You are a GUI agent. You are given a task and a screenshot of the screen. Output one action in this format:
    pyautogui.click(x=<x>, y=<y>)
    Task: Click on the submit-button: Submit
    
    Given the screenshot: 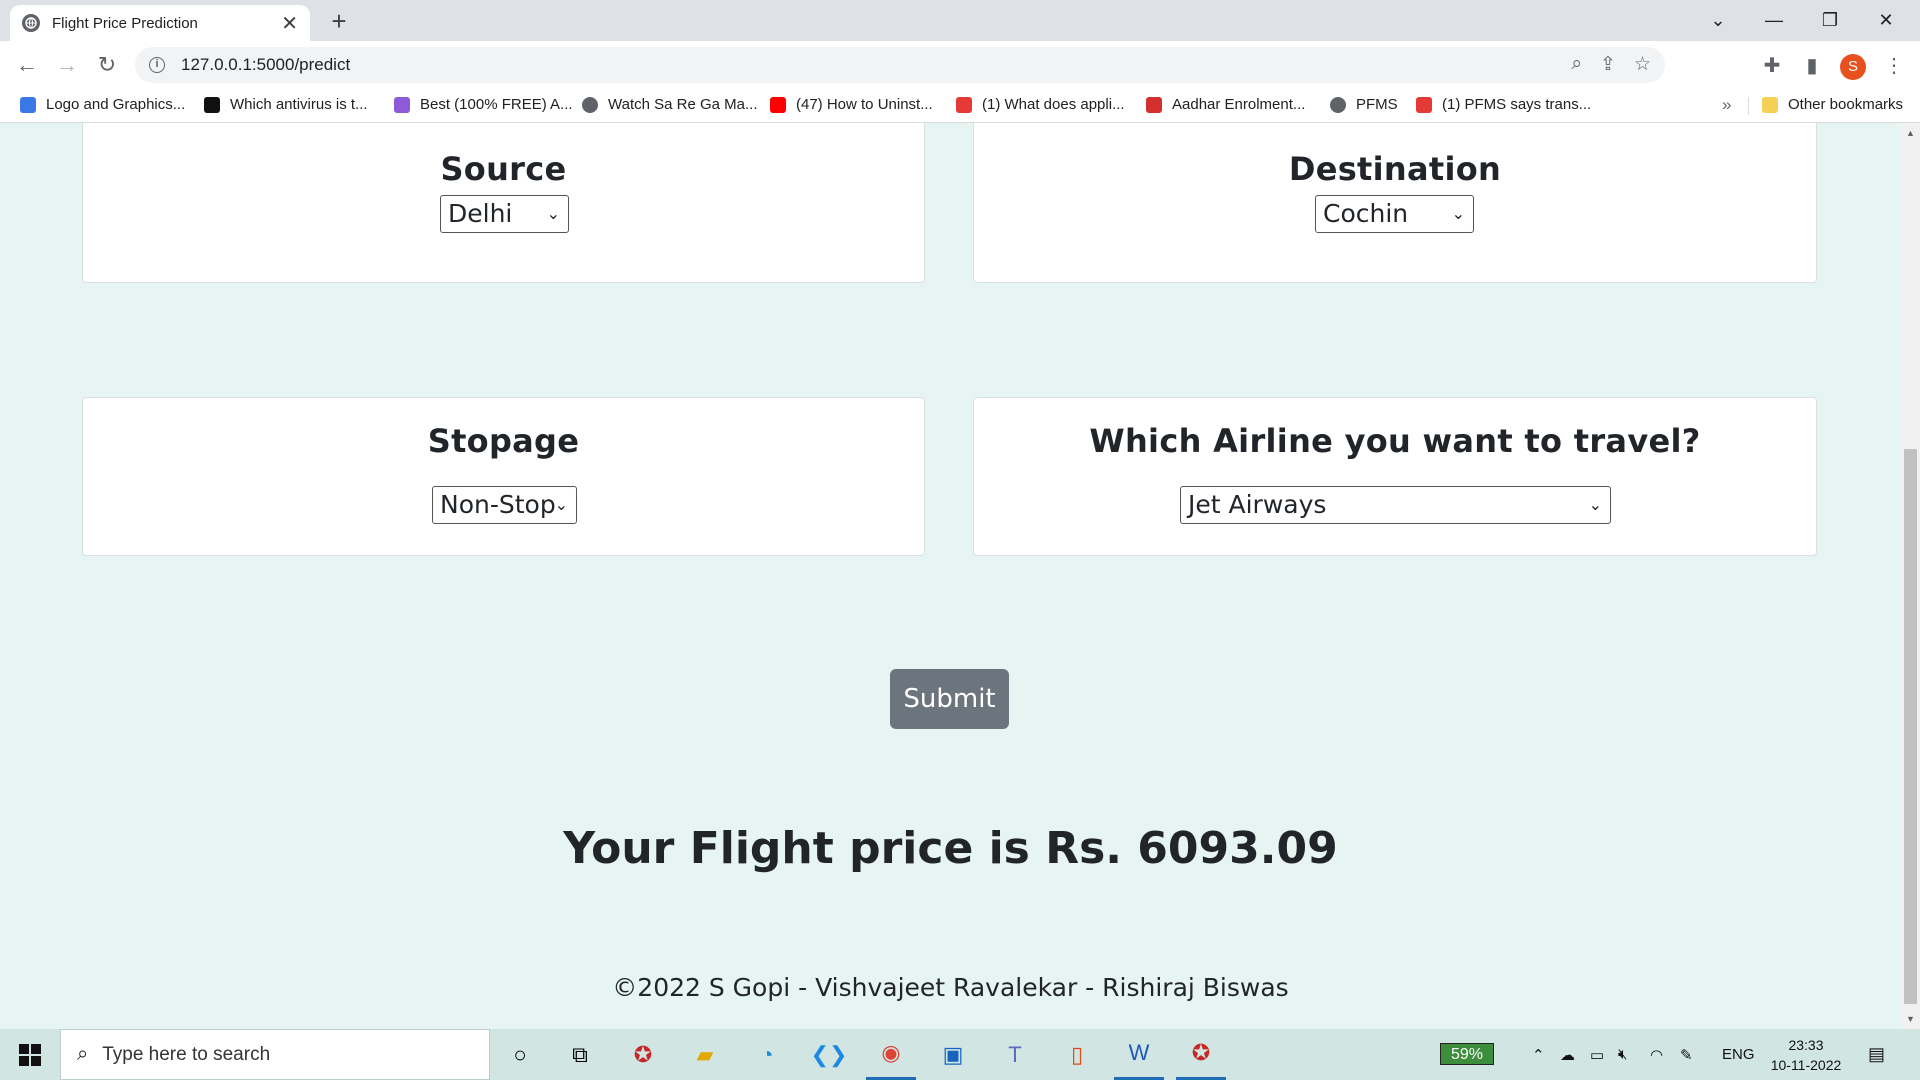 What is the action you would take?
    pyautogui.click(x=949, y=699)
    